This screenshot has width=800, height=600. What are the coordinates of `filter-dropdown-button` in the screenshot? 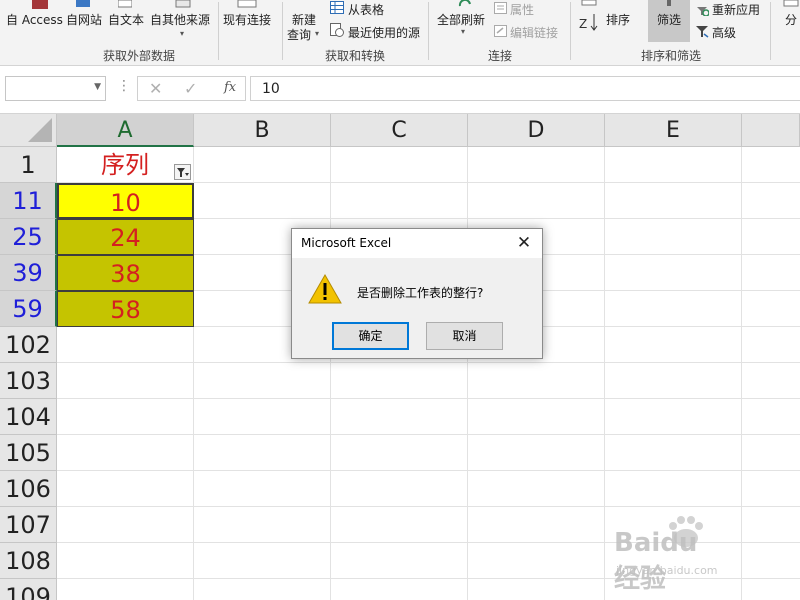 It's located at (182, 172).